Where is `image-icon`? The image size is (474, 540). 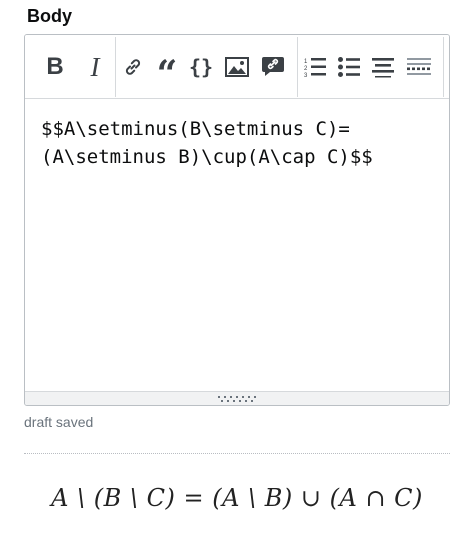 image-icon is located at coordinates (237, 67).